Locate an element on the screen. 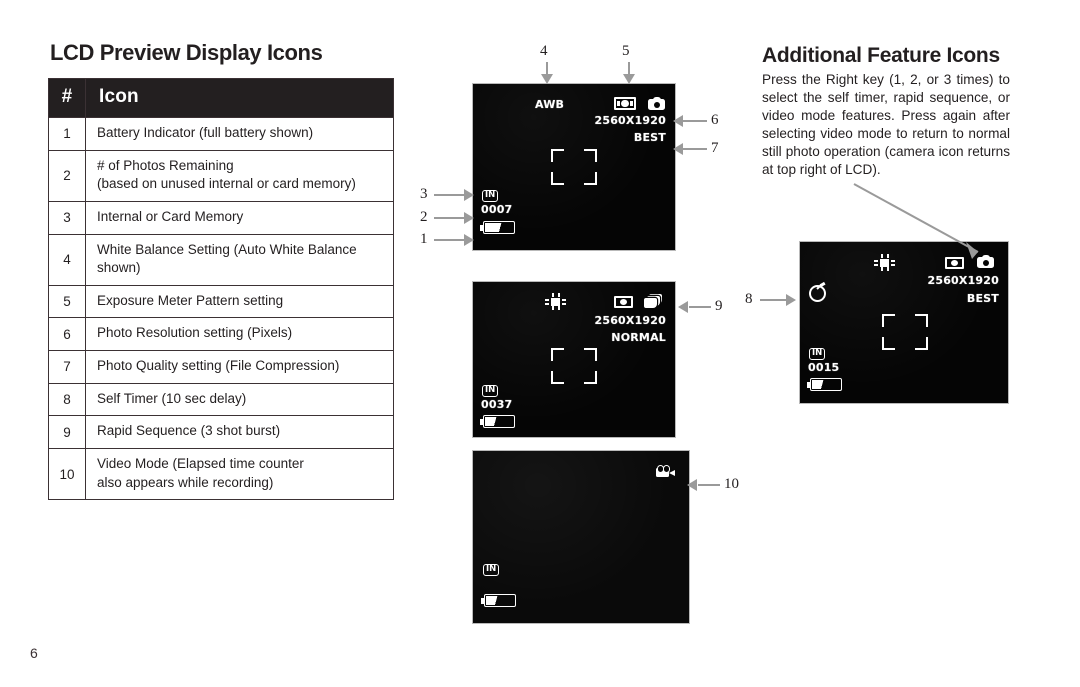  callout-label-7: 7 is located at coordinates (715, 148).